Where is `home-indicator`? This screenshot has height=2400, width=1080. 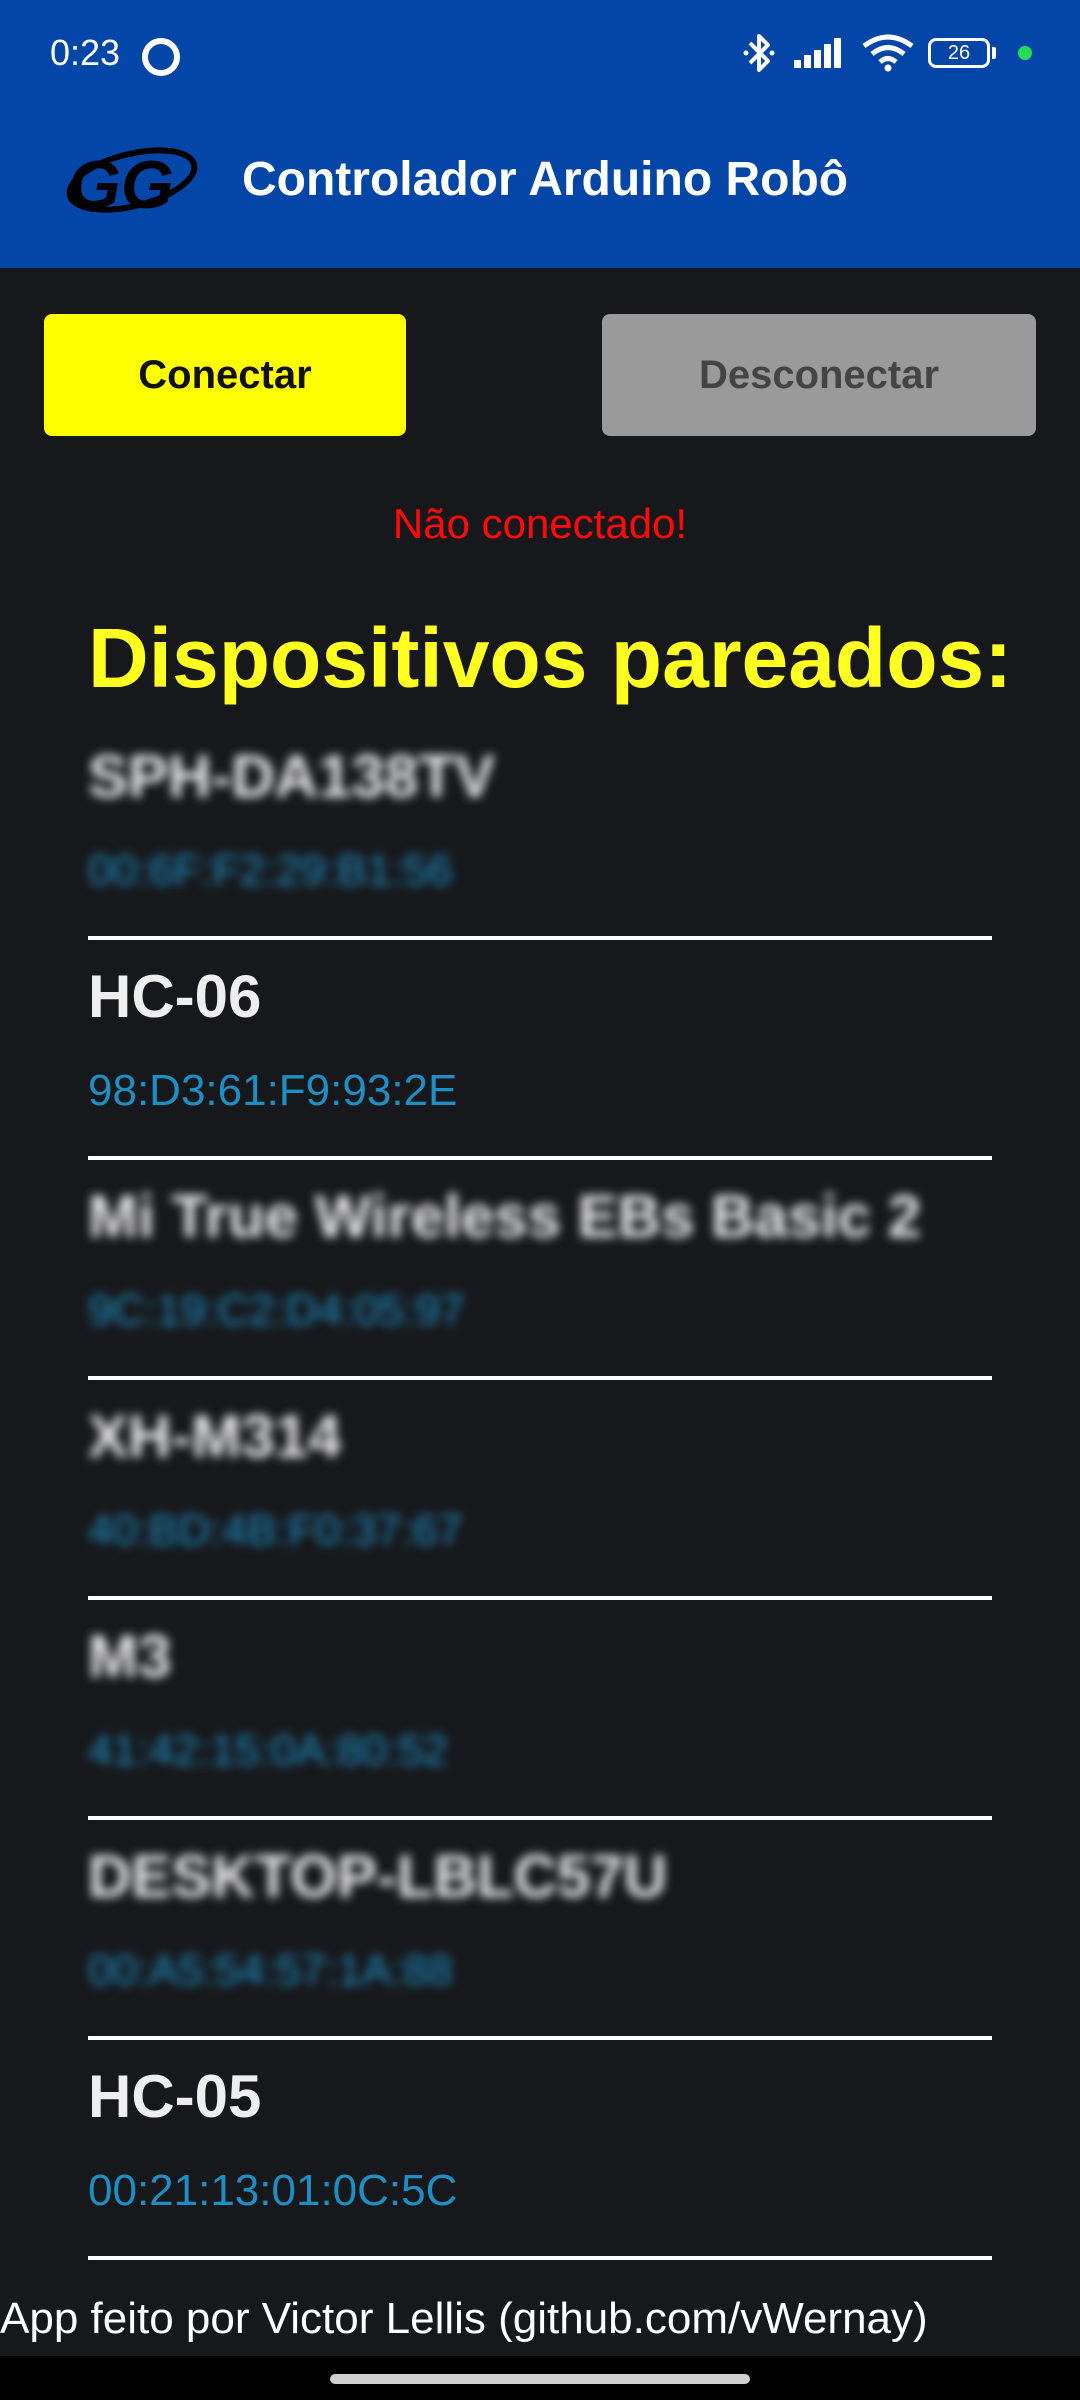
home-indicator is located at coordinates (540, 2379).